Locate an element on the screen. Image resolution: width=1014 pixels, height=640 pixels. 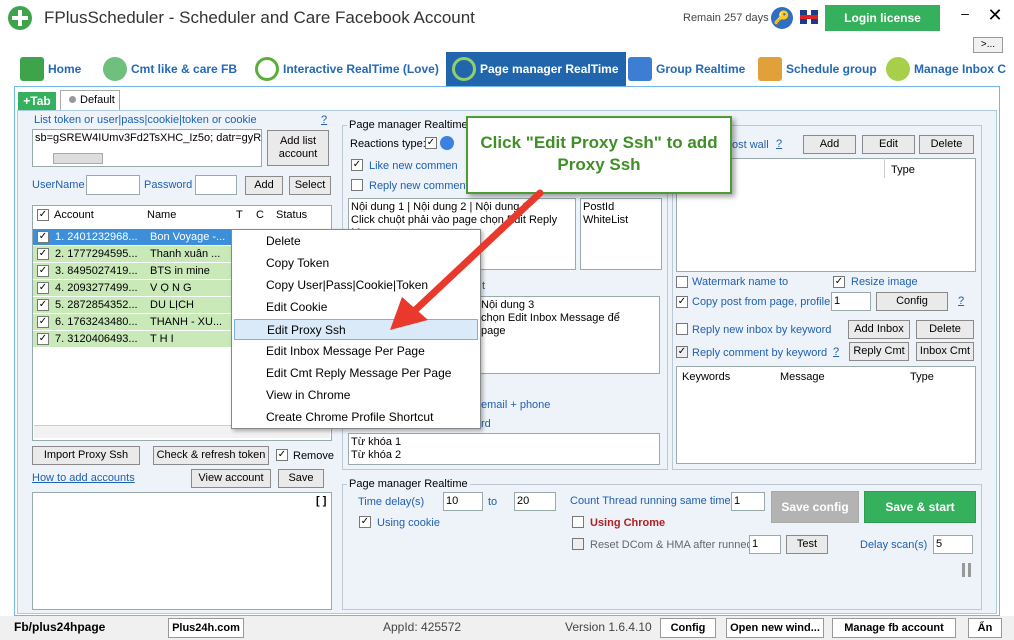
table-row: ✓ 7. 3120406493... T H I is located at coordinates (133, 339).